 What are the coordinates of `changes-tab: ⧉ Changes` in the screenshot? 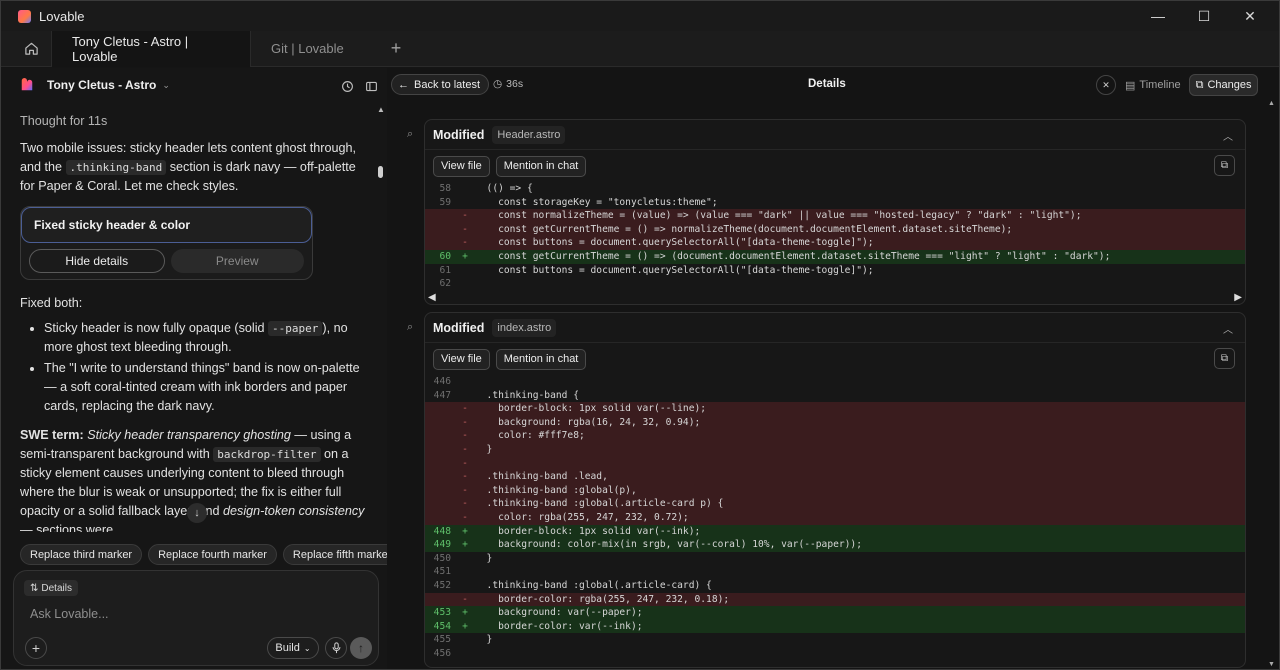 It's located at (1223, 85).